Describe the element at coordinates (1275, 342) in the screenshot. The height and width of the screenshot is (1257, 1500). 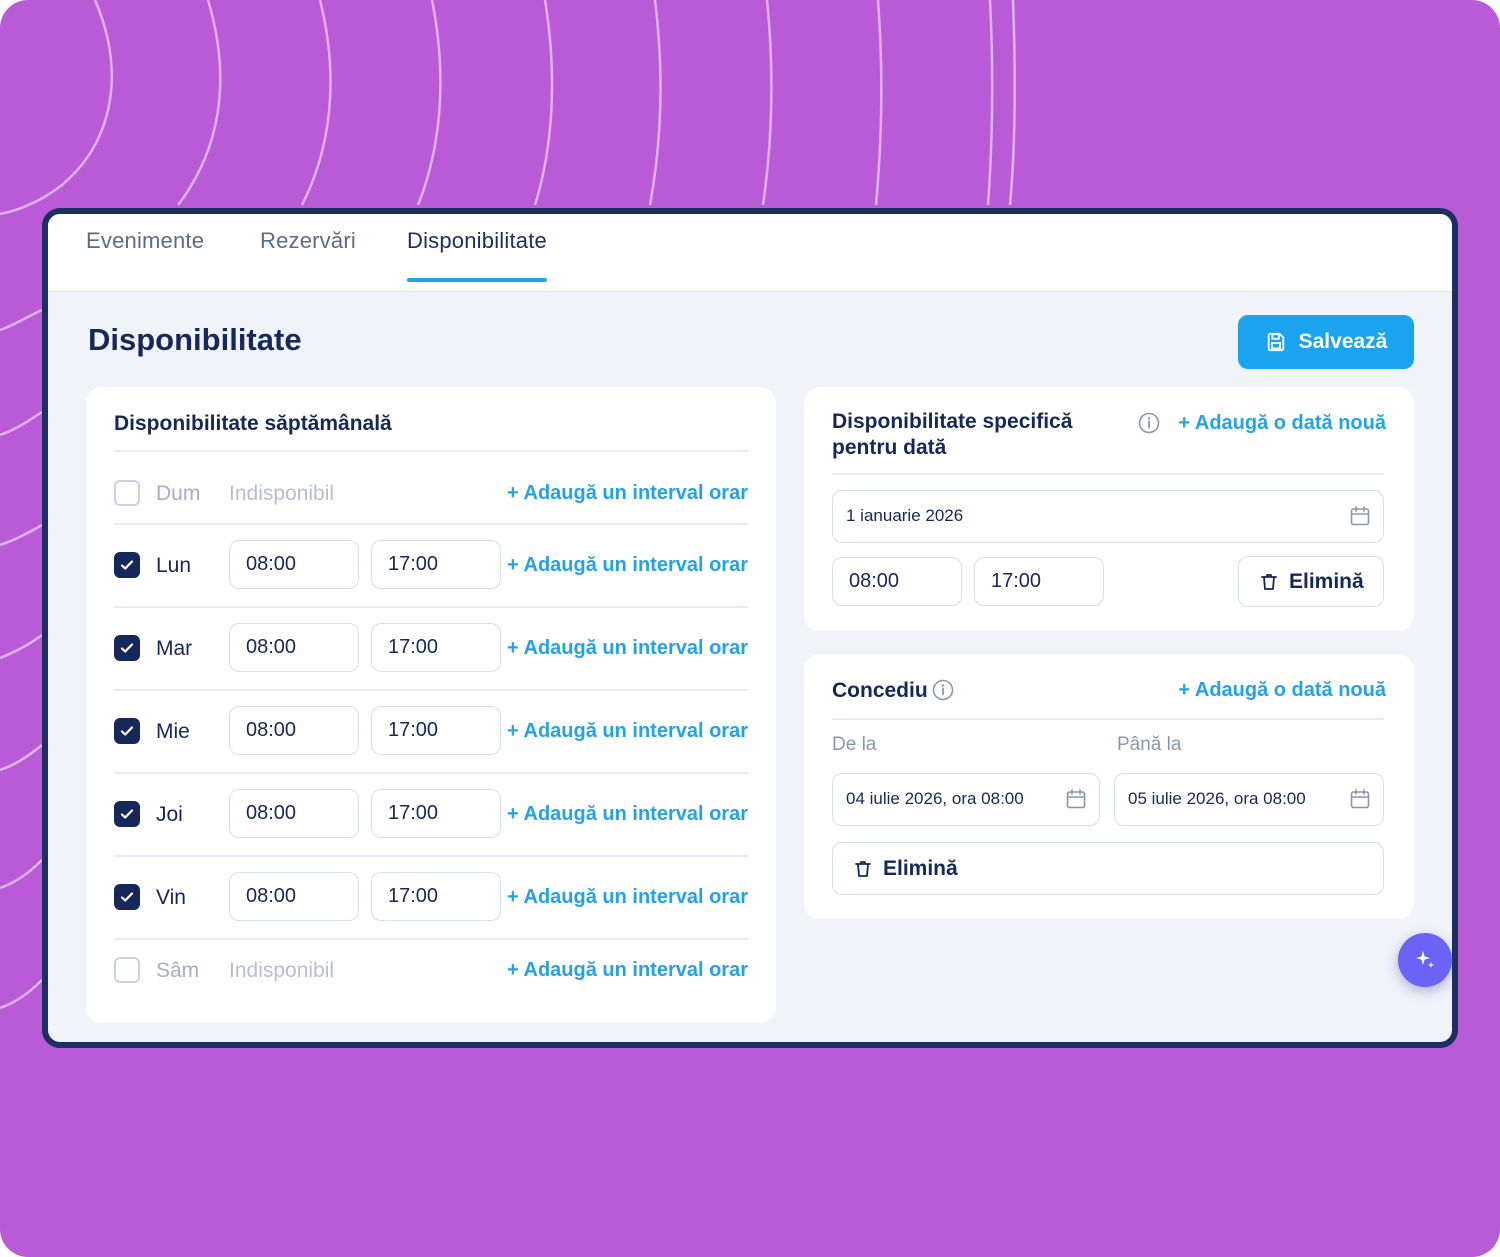
I see `floppy-disk-icon` at that location.